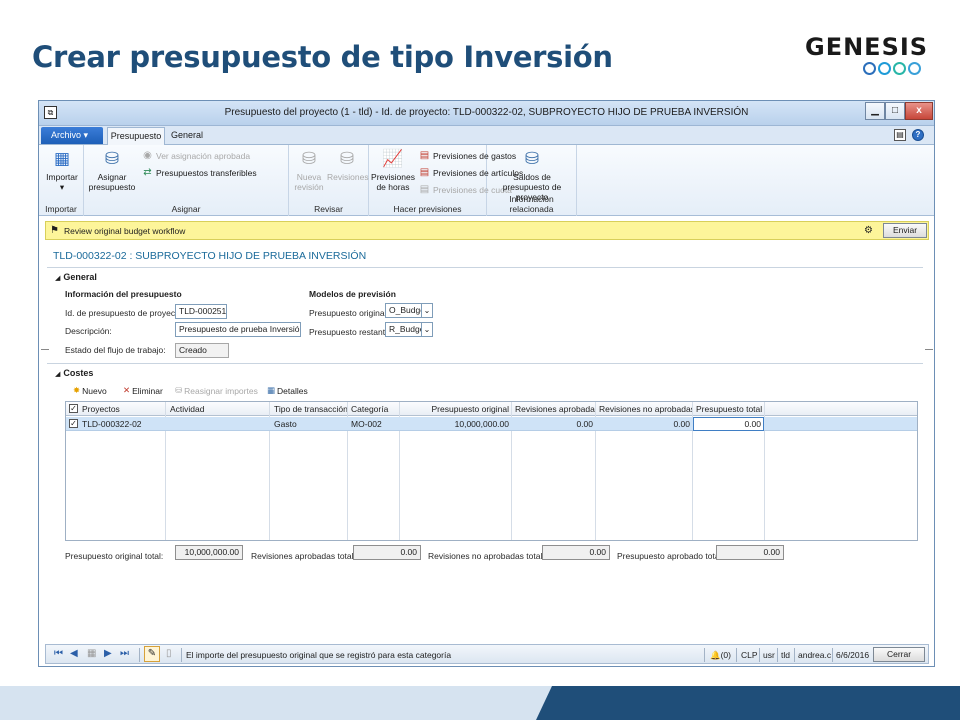 This screenshot has height=720, width=960. What do you see at coordinates (728, 424) in the screenshot?
I see `cell-presupuesto-total: 0.00` at bounding box center [728, 424].